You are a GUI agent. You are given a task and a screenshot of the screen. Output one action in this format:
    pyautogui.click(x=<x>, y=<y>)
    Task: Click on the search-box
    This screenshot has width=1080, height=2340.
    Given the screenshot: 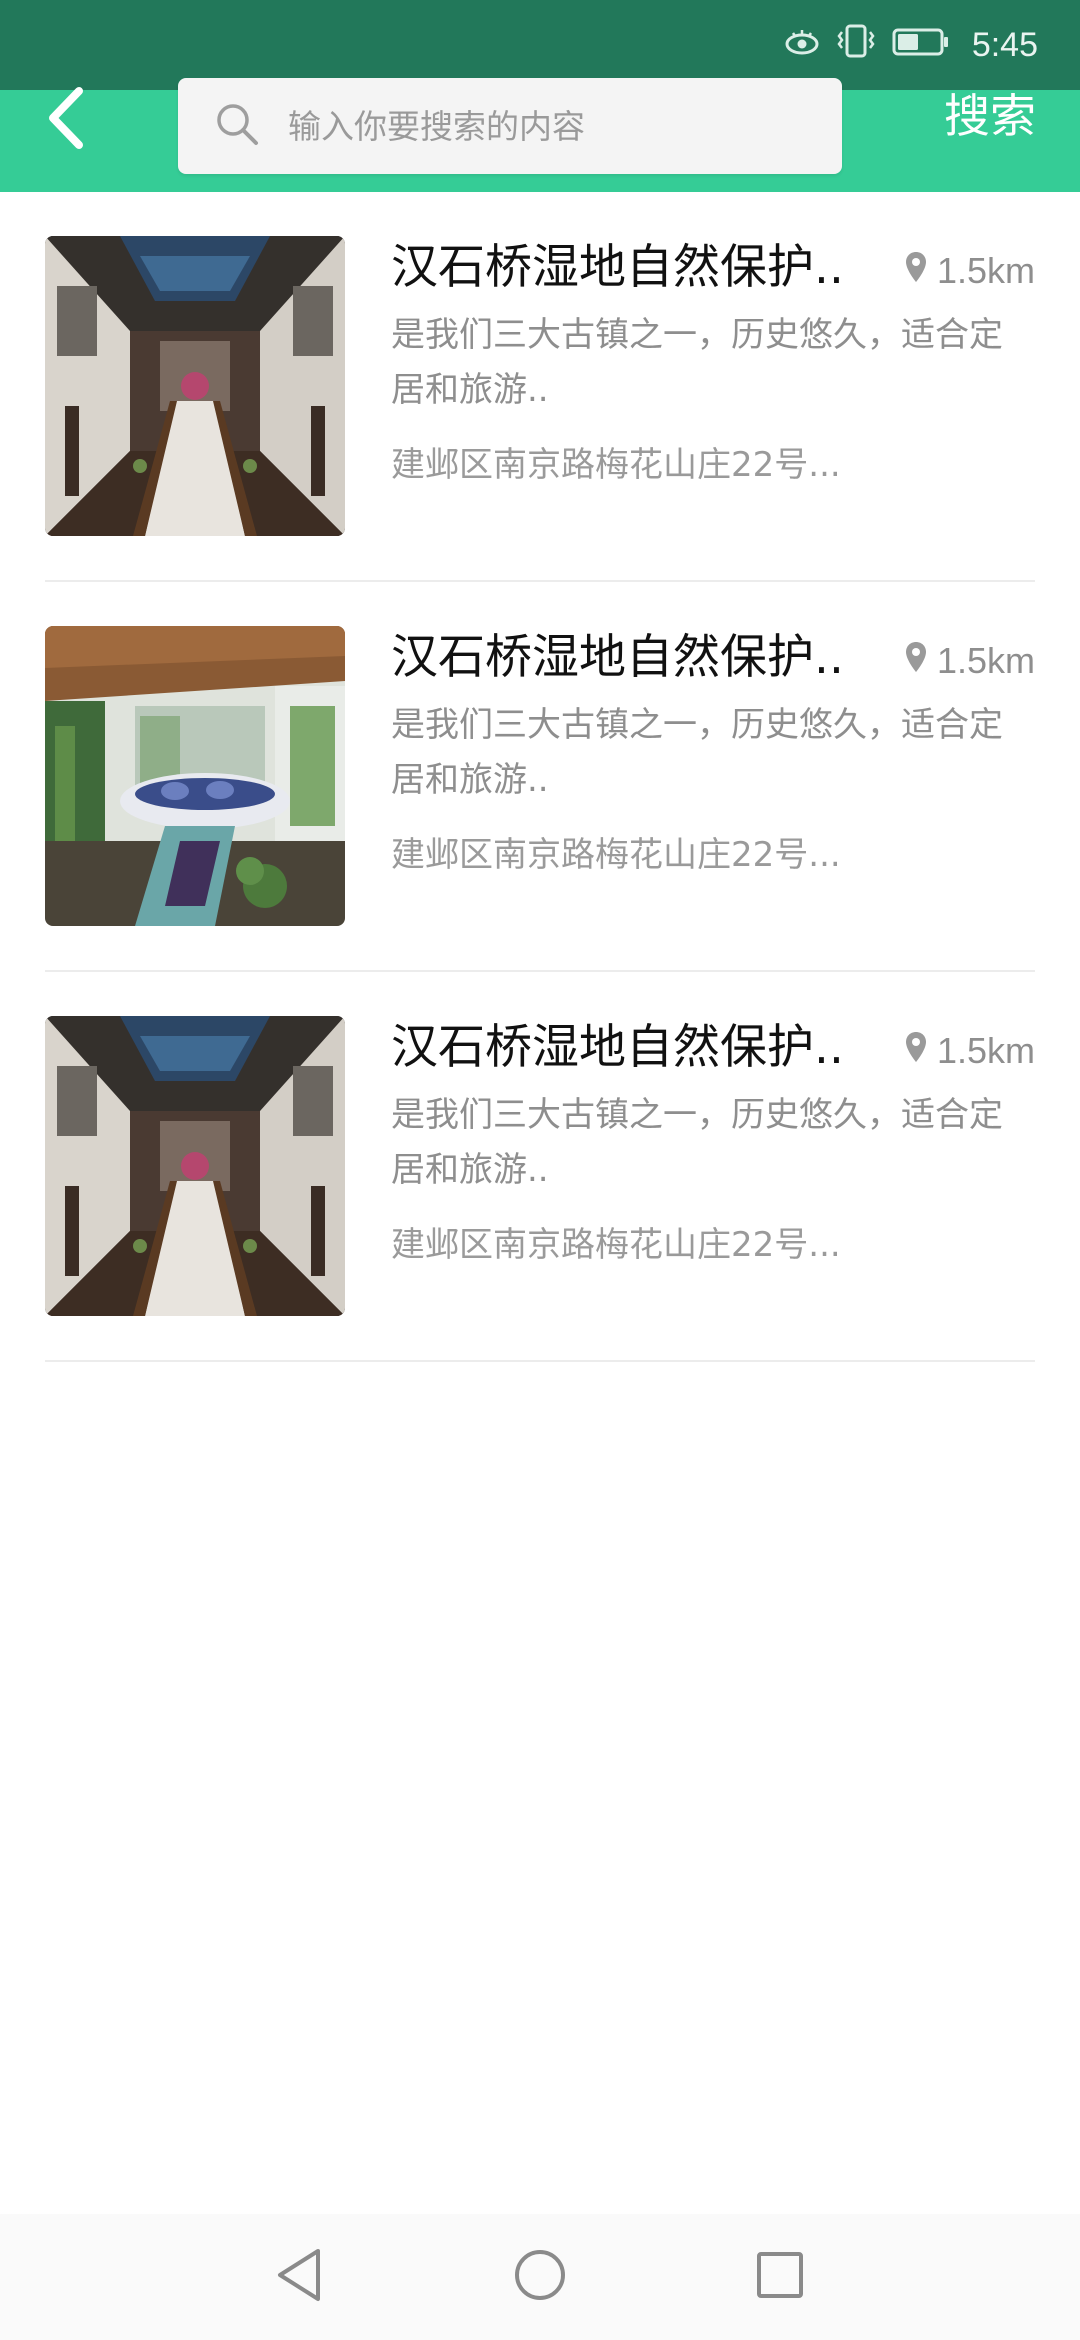 What is the action you would take?
    pyautogui.click(x=510, y=126)
    